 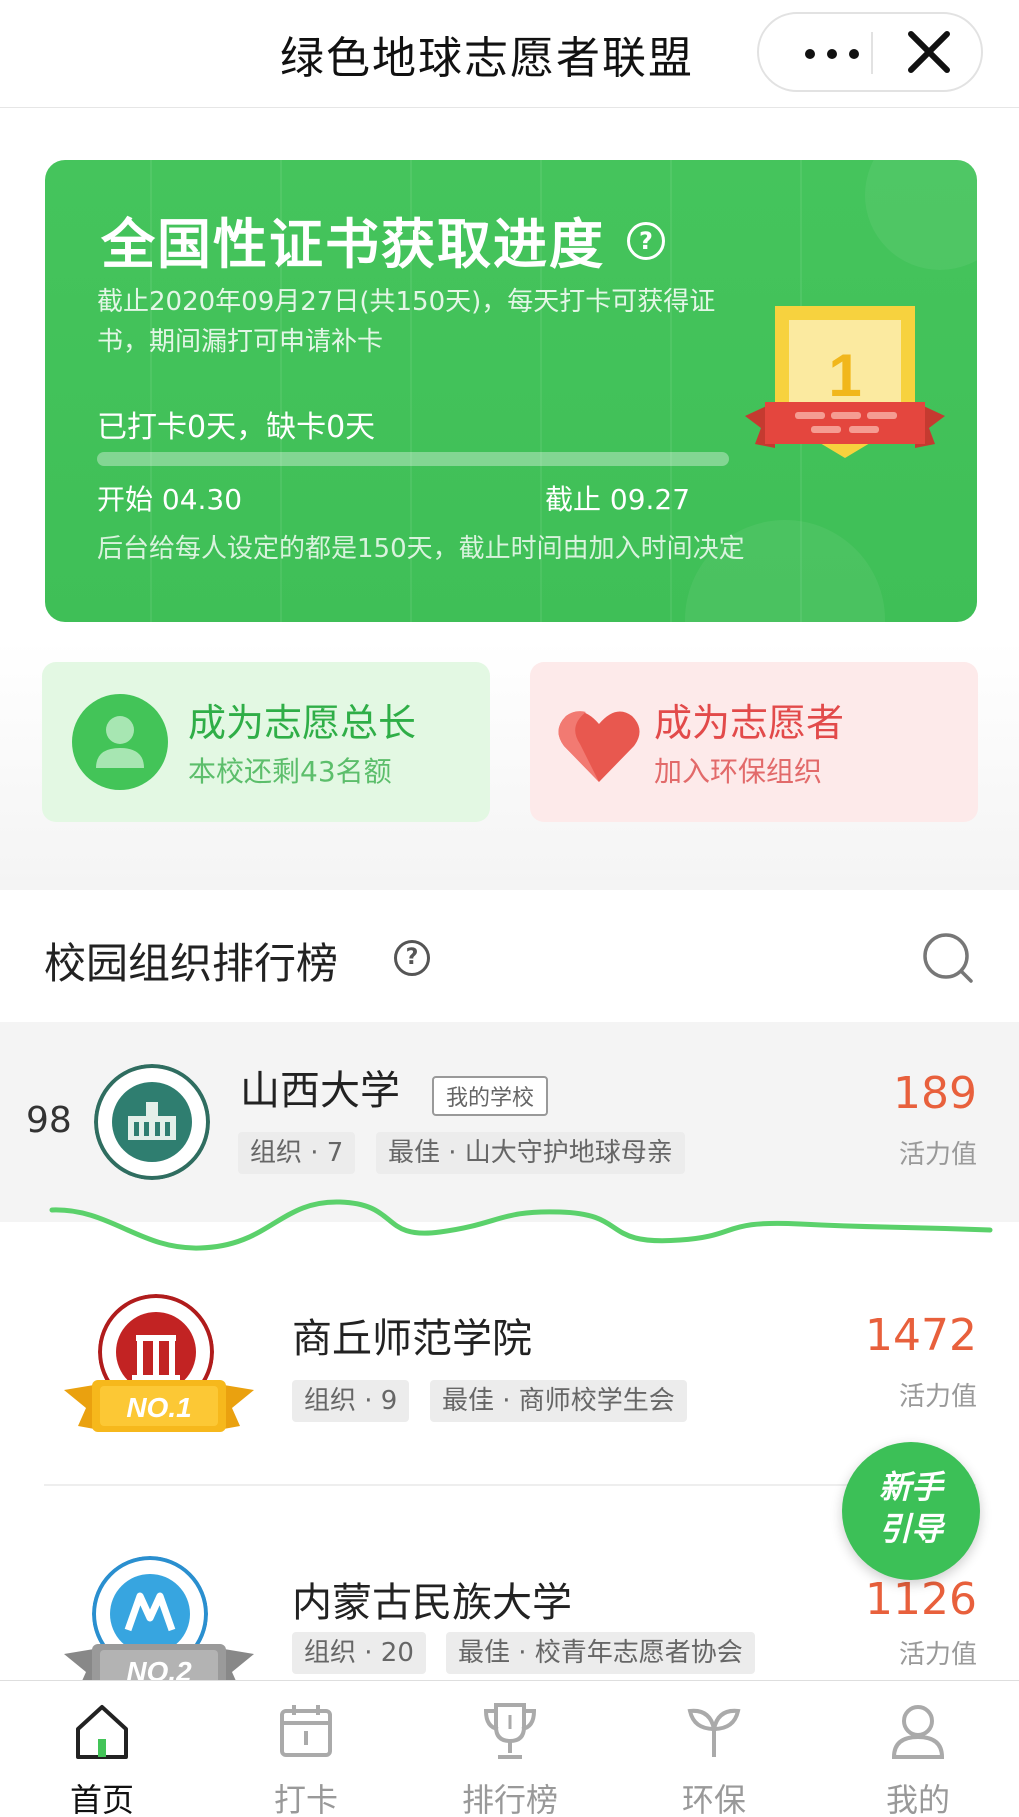 I want to click on org-count-pill: 组织 · 9, so click(x=351, y=1401).